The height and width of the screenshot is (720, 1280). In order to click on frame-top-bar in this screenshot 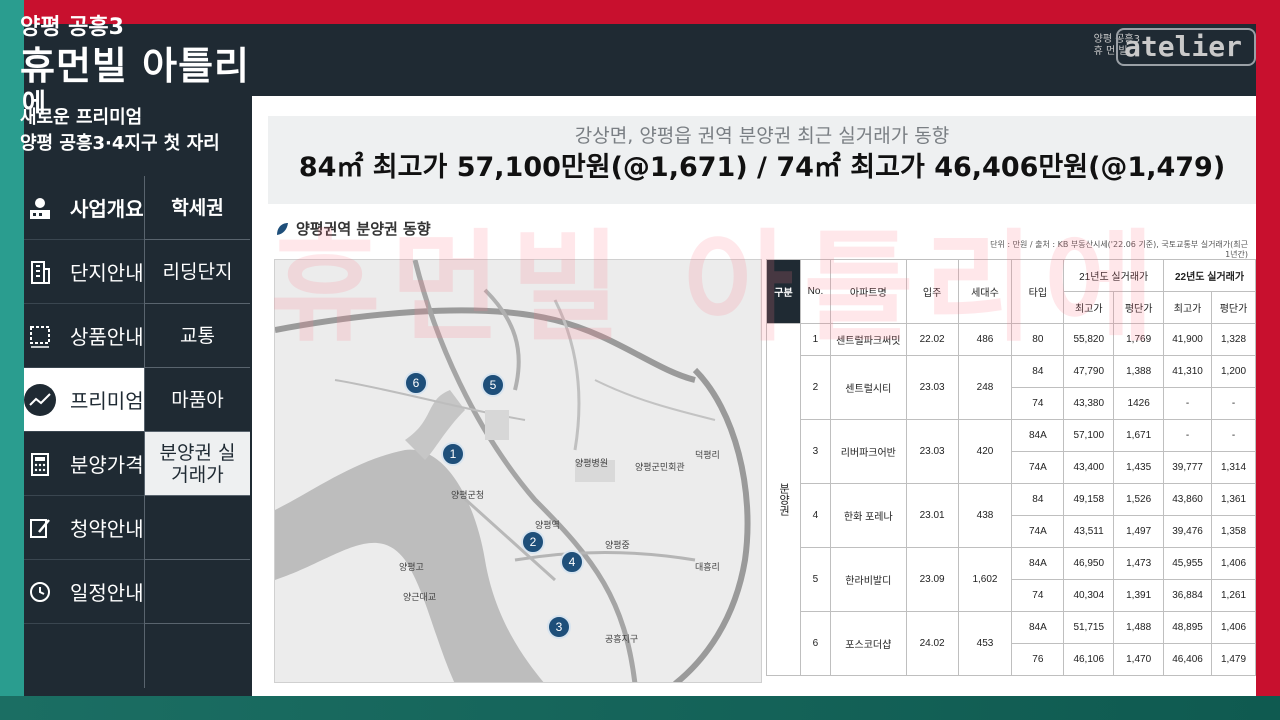, I will do `click(640, 12)`.